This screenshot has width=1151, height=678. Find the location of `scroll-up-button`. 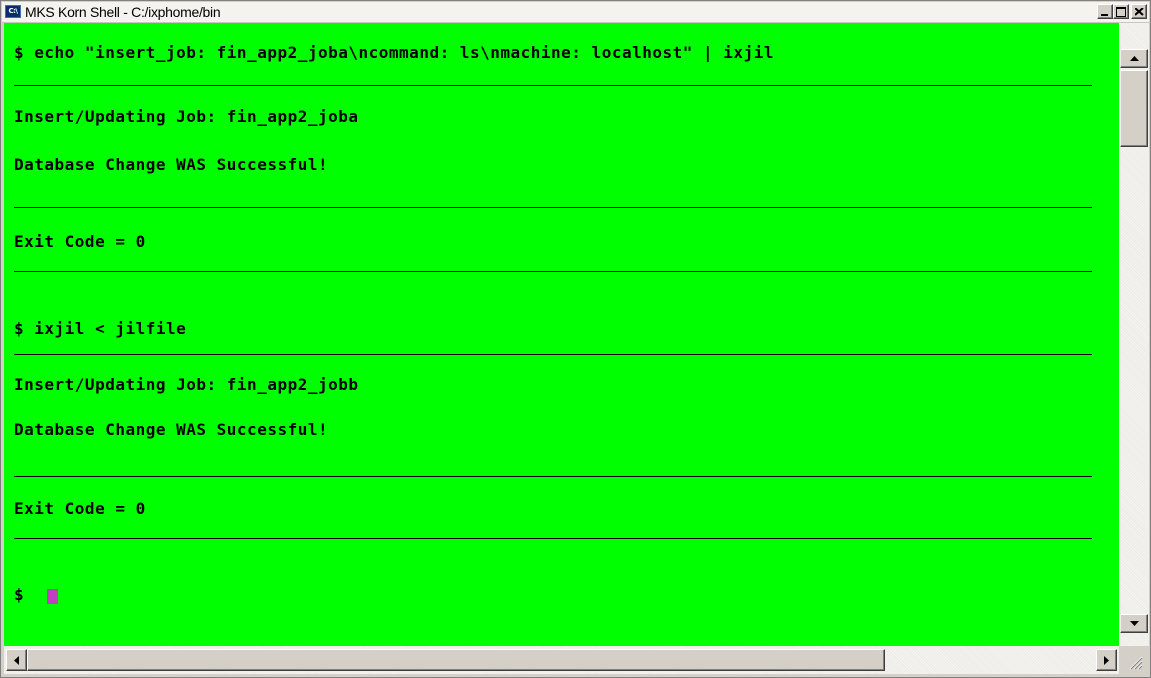

scroll-up-button is located at coordinates (1134, 58).